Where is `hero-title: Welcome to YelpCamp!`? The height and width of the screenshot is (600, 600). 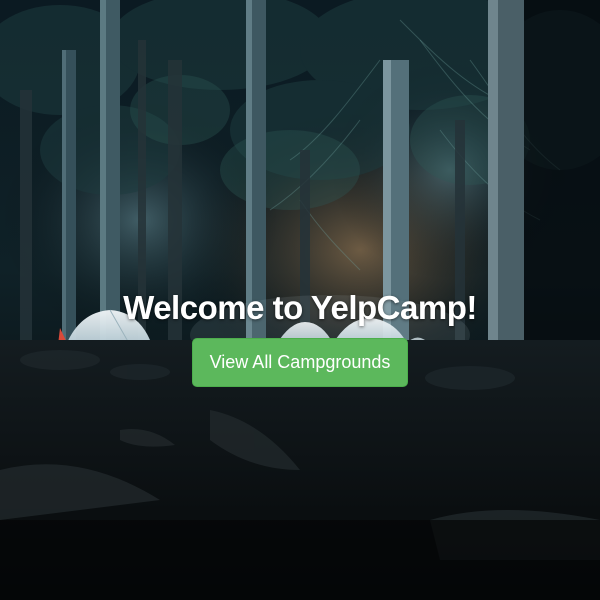 hero-title: Welcome to YelpCamp! is located at coordinates (300, 307).